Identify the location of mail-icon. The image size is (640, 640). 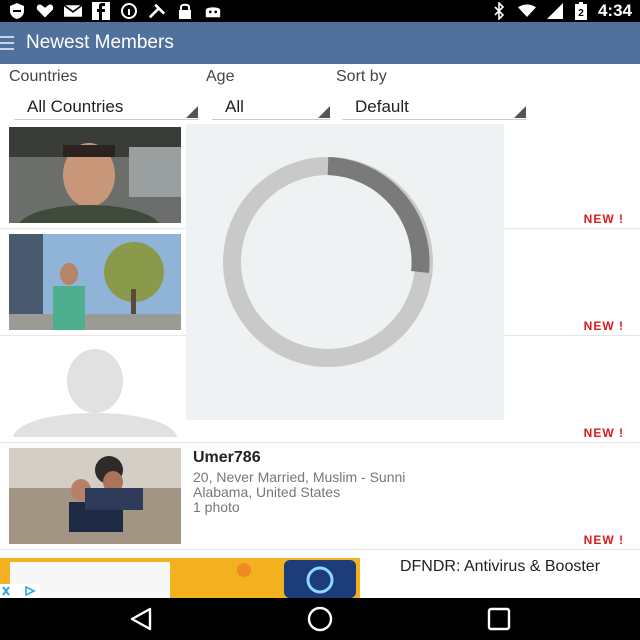
(73, 11).